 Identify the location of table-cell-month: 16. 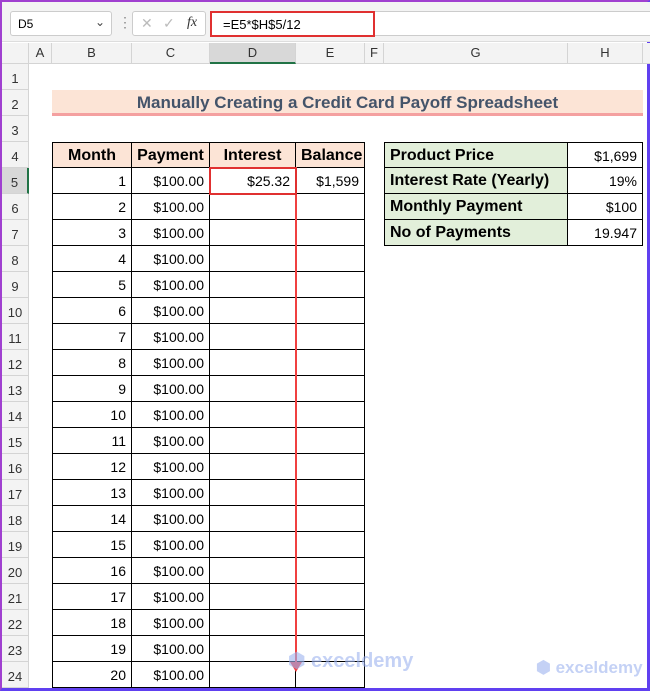
(92, 571).